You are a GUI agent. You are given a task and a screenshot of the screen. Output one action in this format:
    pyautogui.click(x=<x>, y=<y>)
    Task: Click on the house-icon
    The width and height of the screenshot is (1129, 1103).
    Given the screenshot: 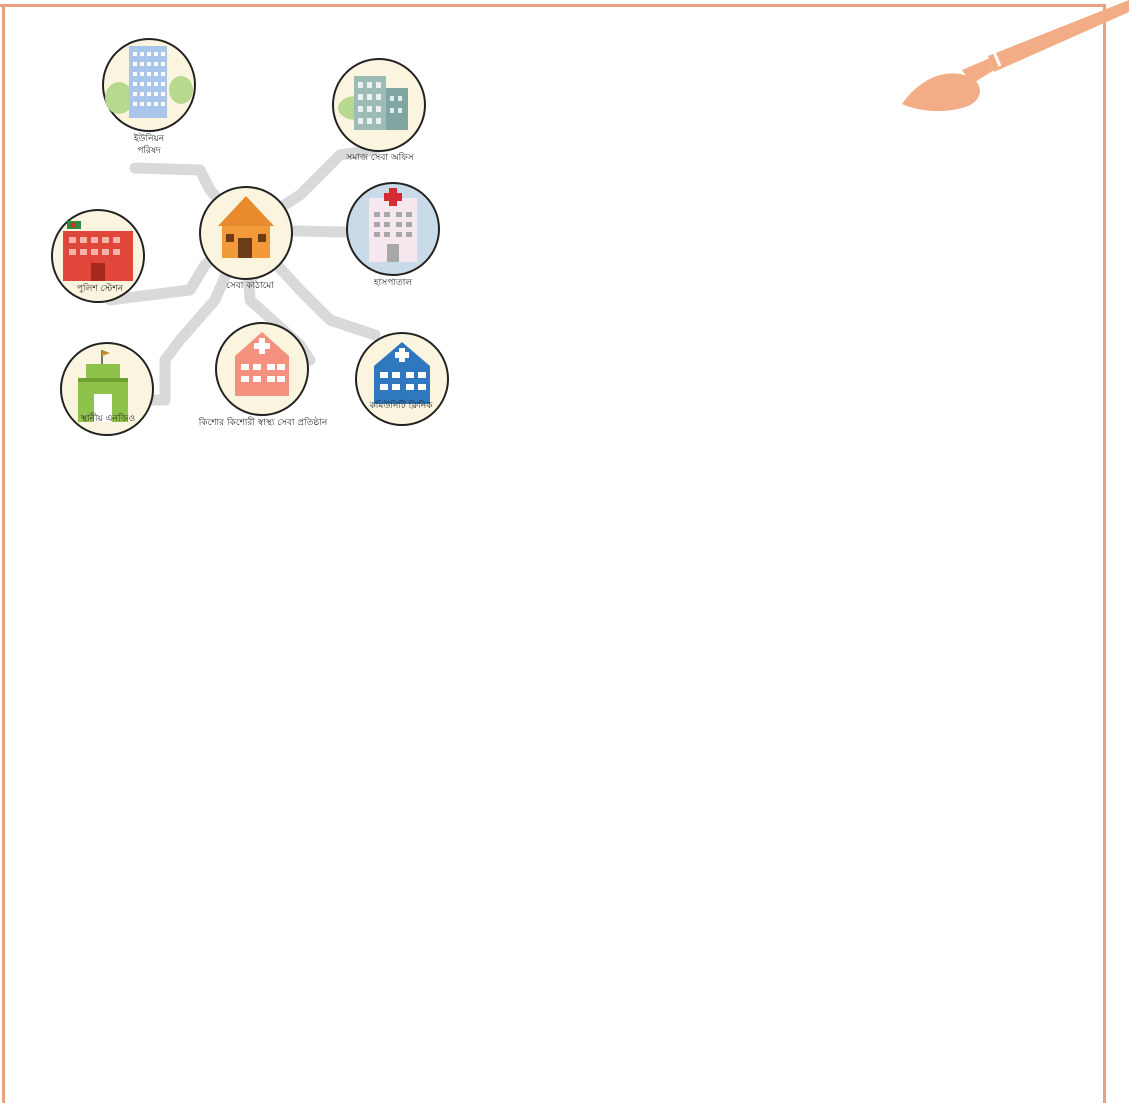 What is the action you would take?
    pyautogui.click(x=246, y=233)
    